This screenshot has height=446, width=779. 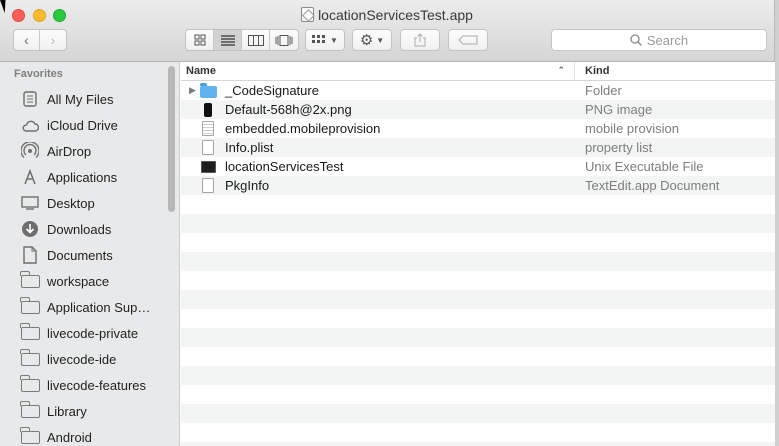 I want to click on sort-ascending-icon: ⌃, so click(x=561, y=70).